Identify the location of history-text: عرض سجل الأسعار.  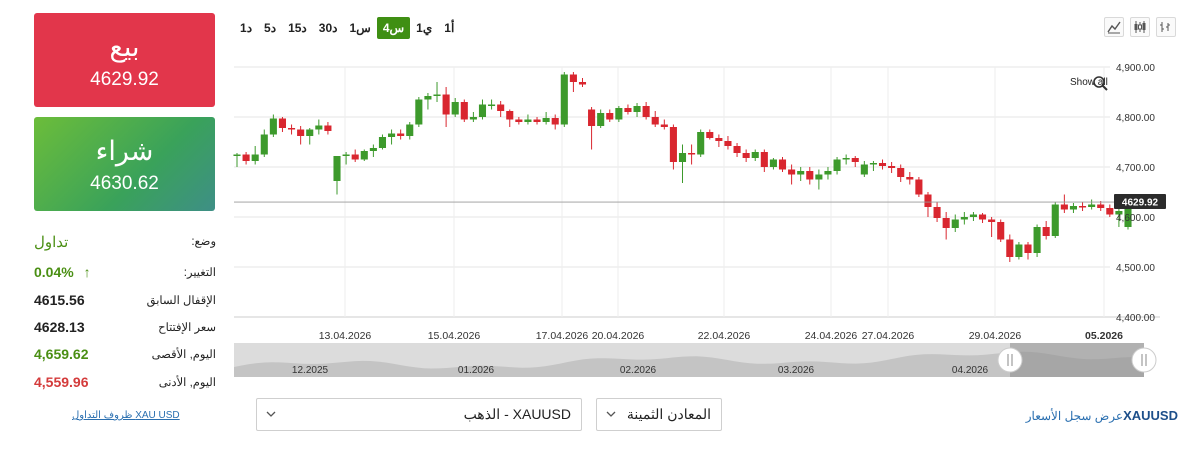
(1074, 416).